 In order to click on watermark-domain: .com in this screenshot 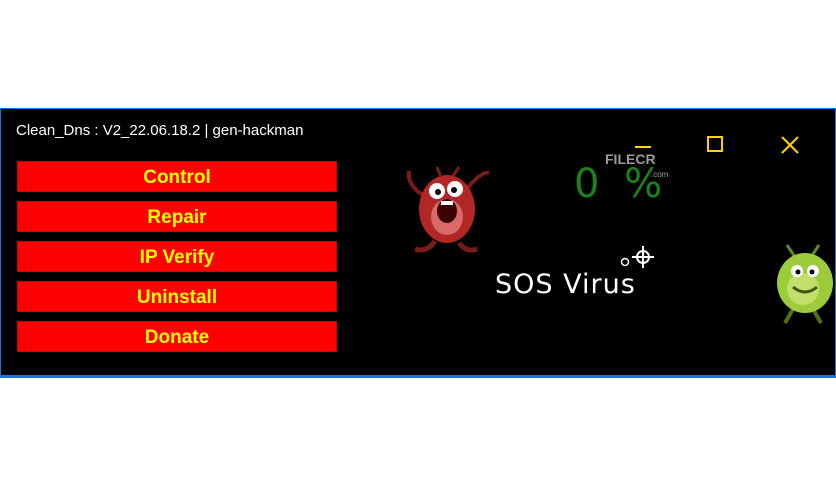, I will do `click(660, 174)`.